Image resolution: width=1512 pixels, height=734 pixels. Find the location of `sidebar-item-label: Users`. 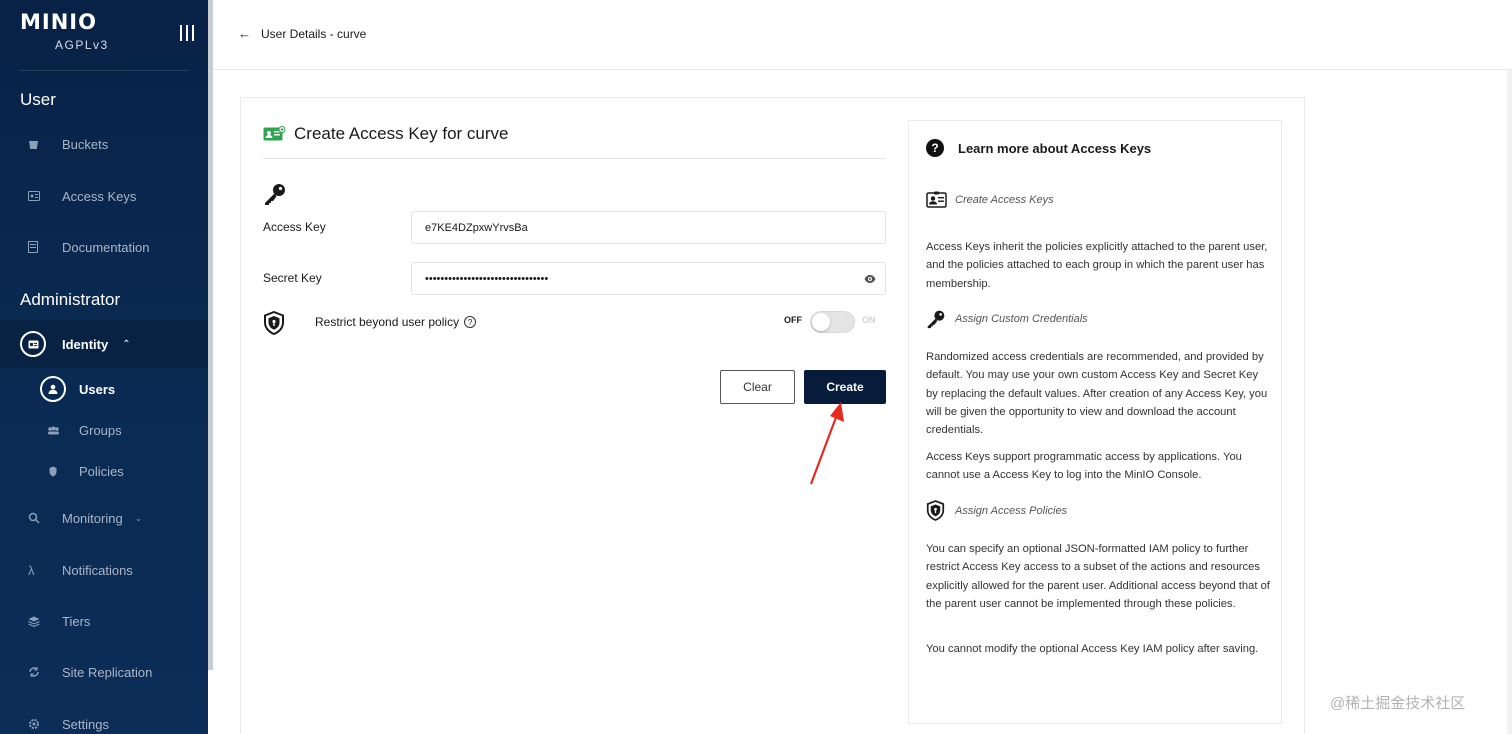

sidebar-item-label: Users is located at coordinates (97, 389).